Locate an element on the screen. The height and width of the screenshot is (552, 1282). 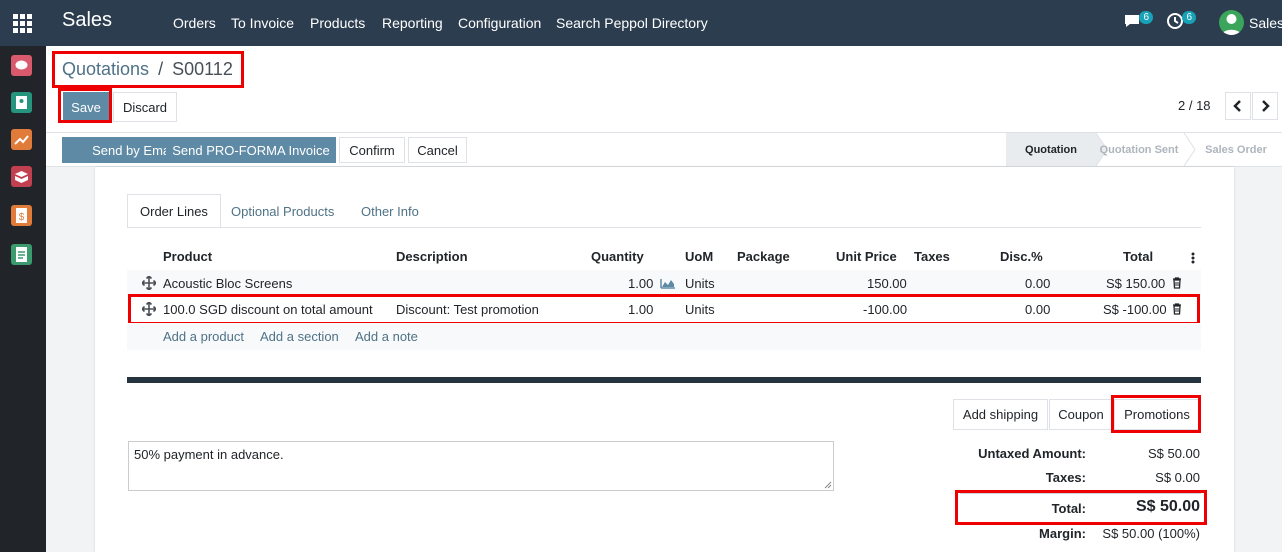
add-note-link: Add a note is located at coordinates (386, 336).